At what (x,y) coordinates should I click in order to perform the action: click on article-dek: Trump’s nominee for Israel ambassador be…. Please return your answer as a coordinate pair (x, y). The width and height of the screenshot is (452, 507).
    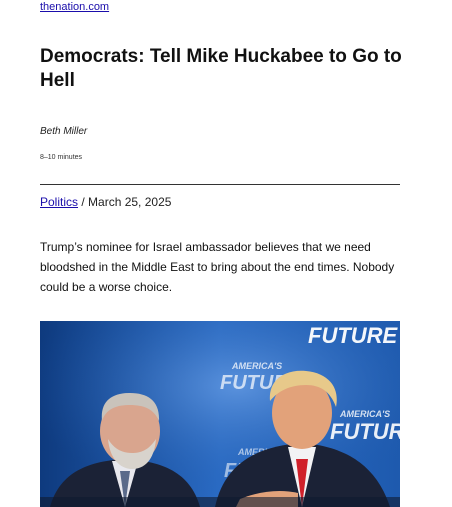
    Looking at the image, I should click on (217, 267).